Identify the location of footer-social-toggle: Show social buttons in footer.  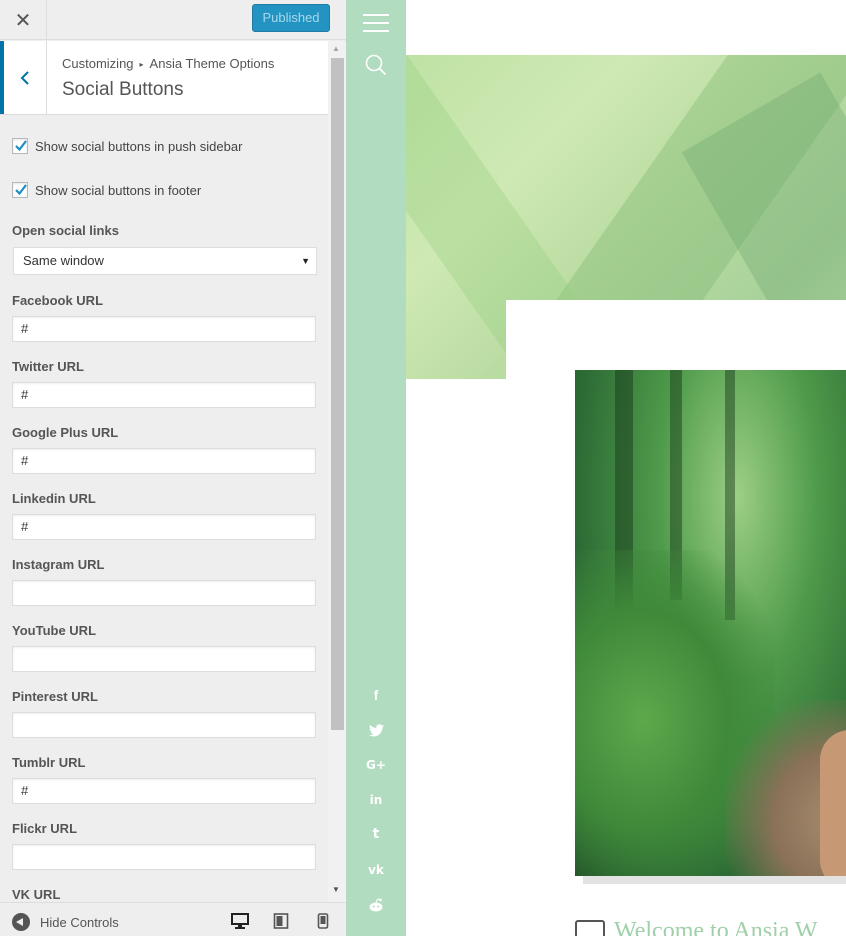
(106, 190).